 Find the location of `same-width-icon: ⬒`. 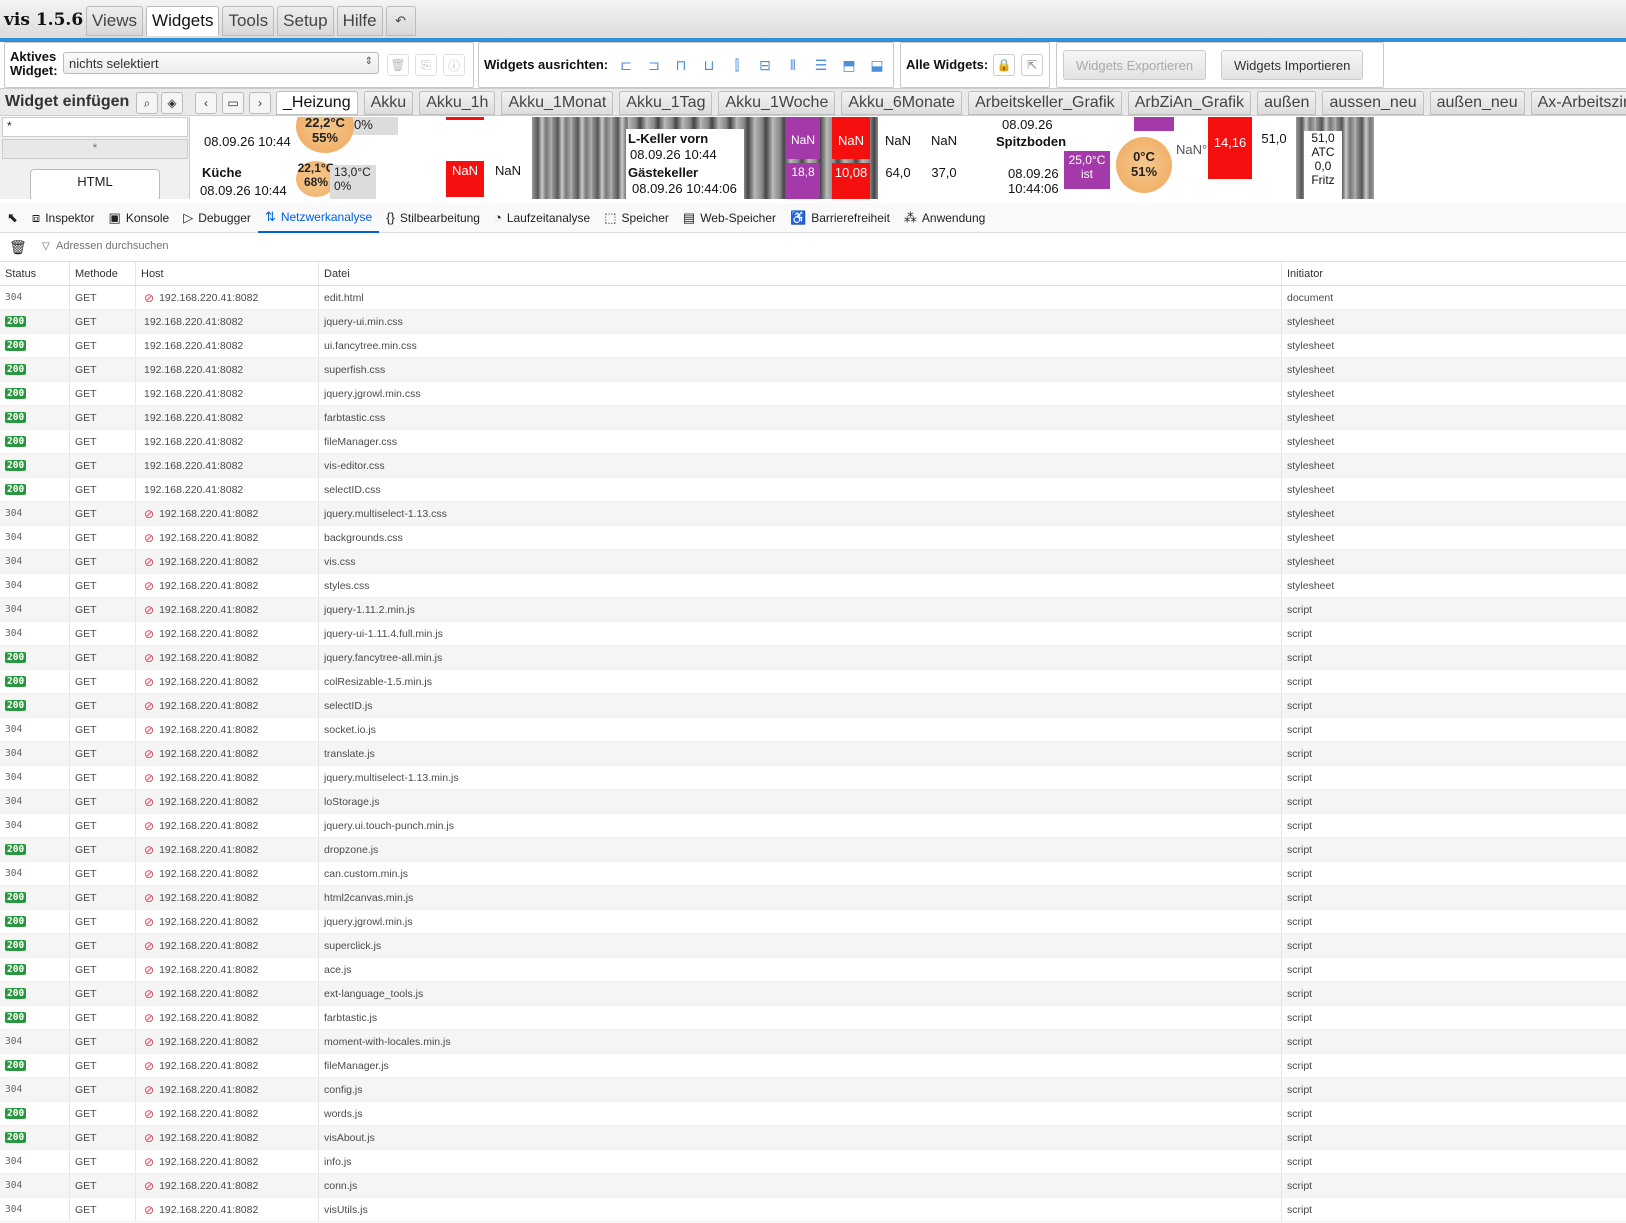

same-width-icon: ⬒ is located at coordinates (849, 65).